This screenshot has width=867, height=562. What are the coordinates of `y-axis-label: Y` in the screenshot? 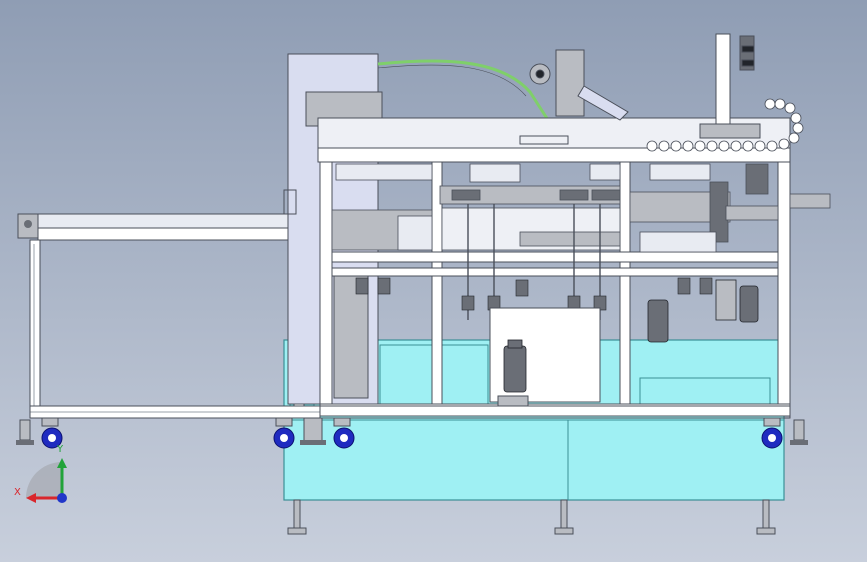 It's located at (60, 449).